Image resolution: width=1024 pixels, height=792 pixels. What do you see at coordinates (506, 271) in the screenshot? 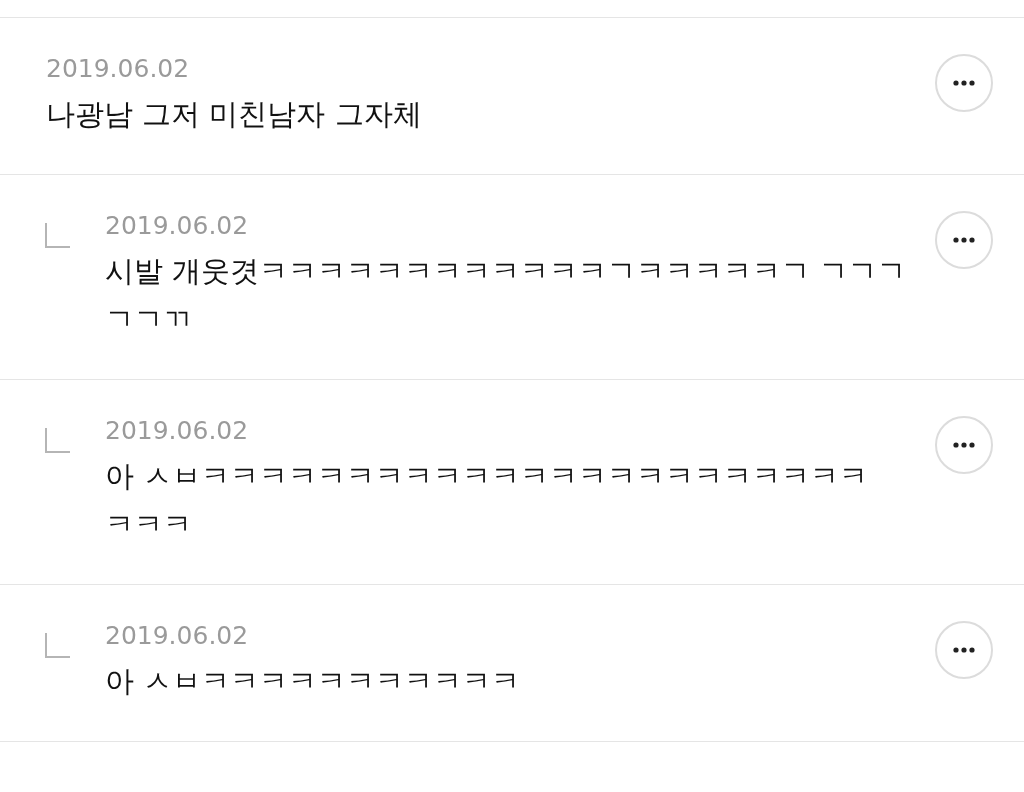
I see `comment-text: 시발 개웃겻ㅋㅋㅋㅋㅋㅋㅋㅋㅋㅋㅋㅋㄱㅋㅋㅋㅋㅋㄱ ㄱㄱㄱ` at bounding box center [506, 271].